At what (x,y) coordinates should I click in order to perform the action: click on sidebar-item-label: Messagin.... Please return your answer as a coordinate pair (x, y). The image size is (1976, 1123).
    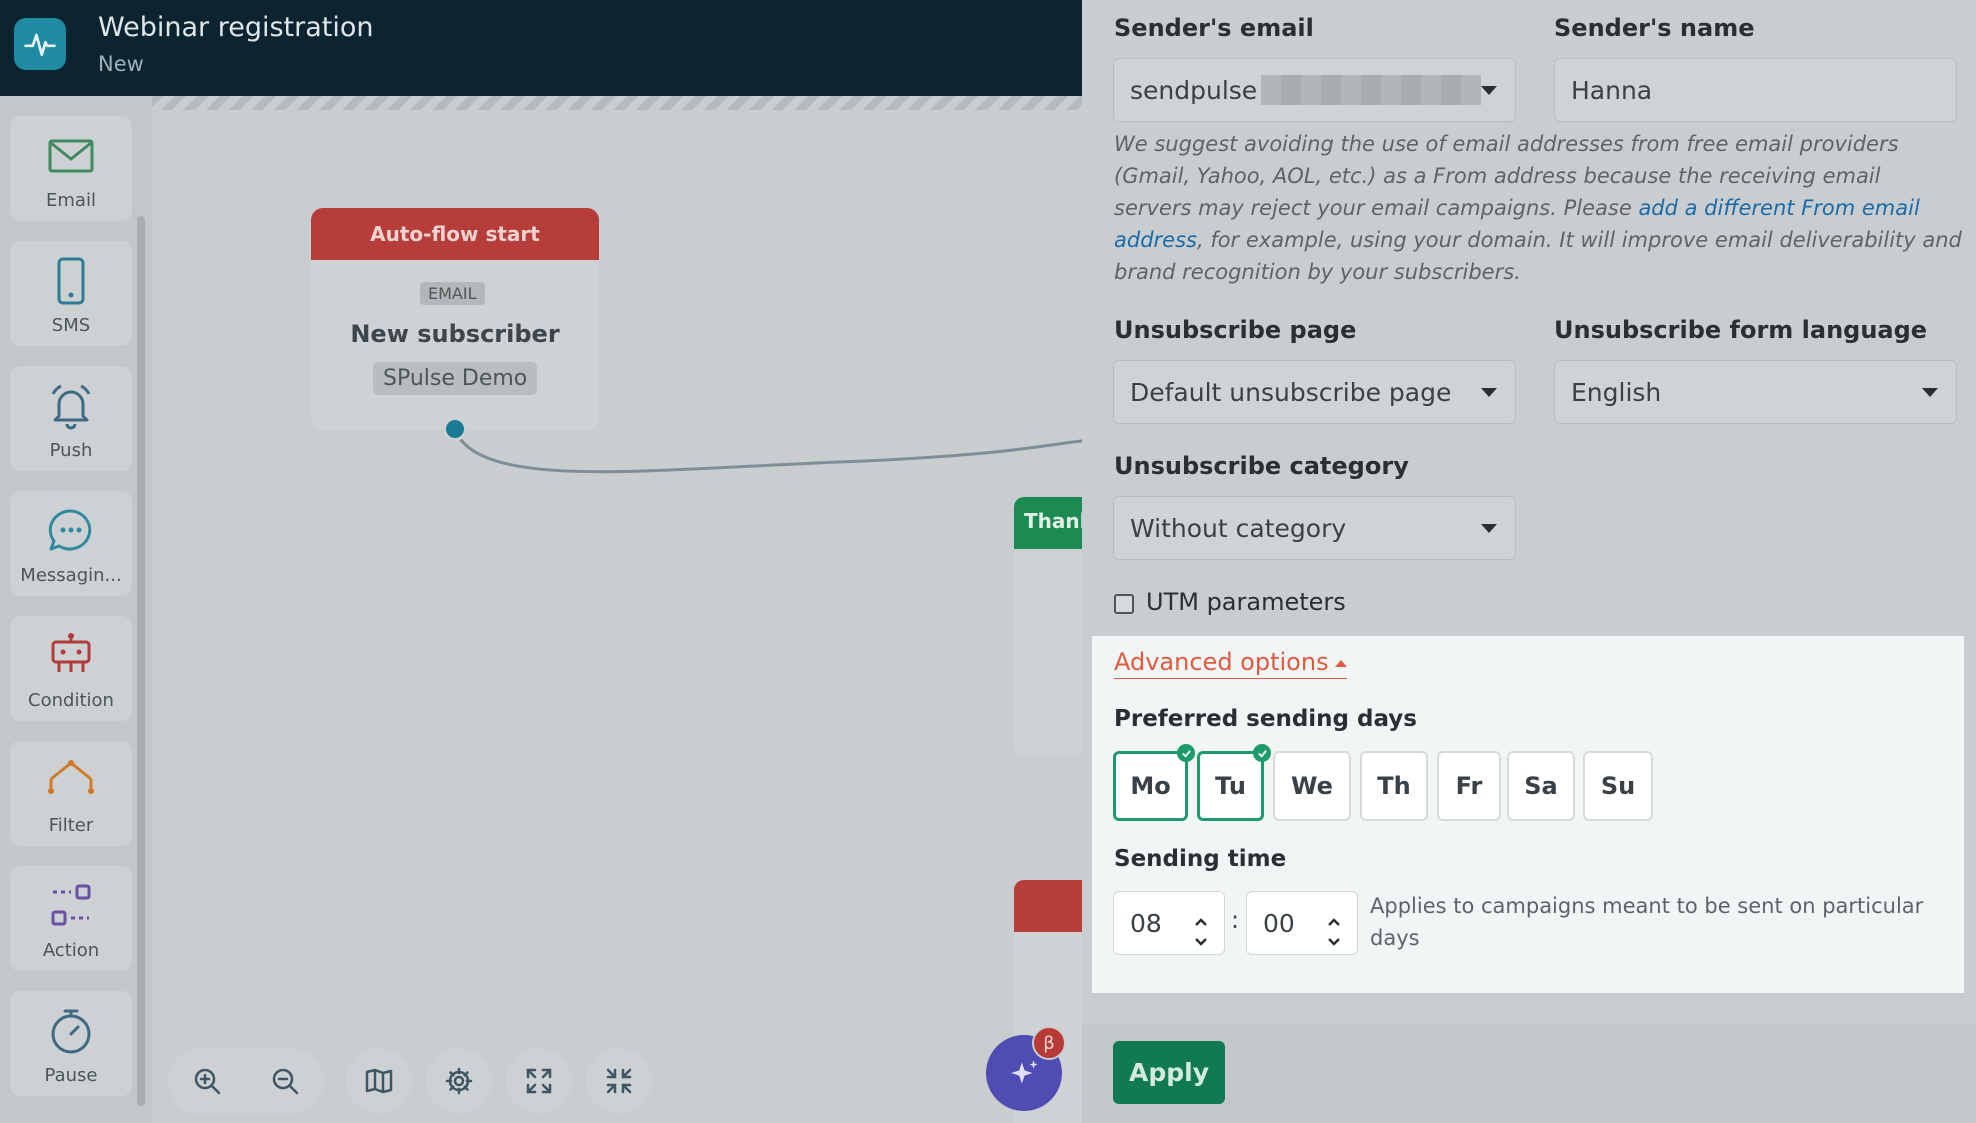
    Looking at the image, I should click on (71, 575).